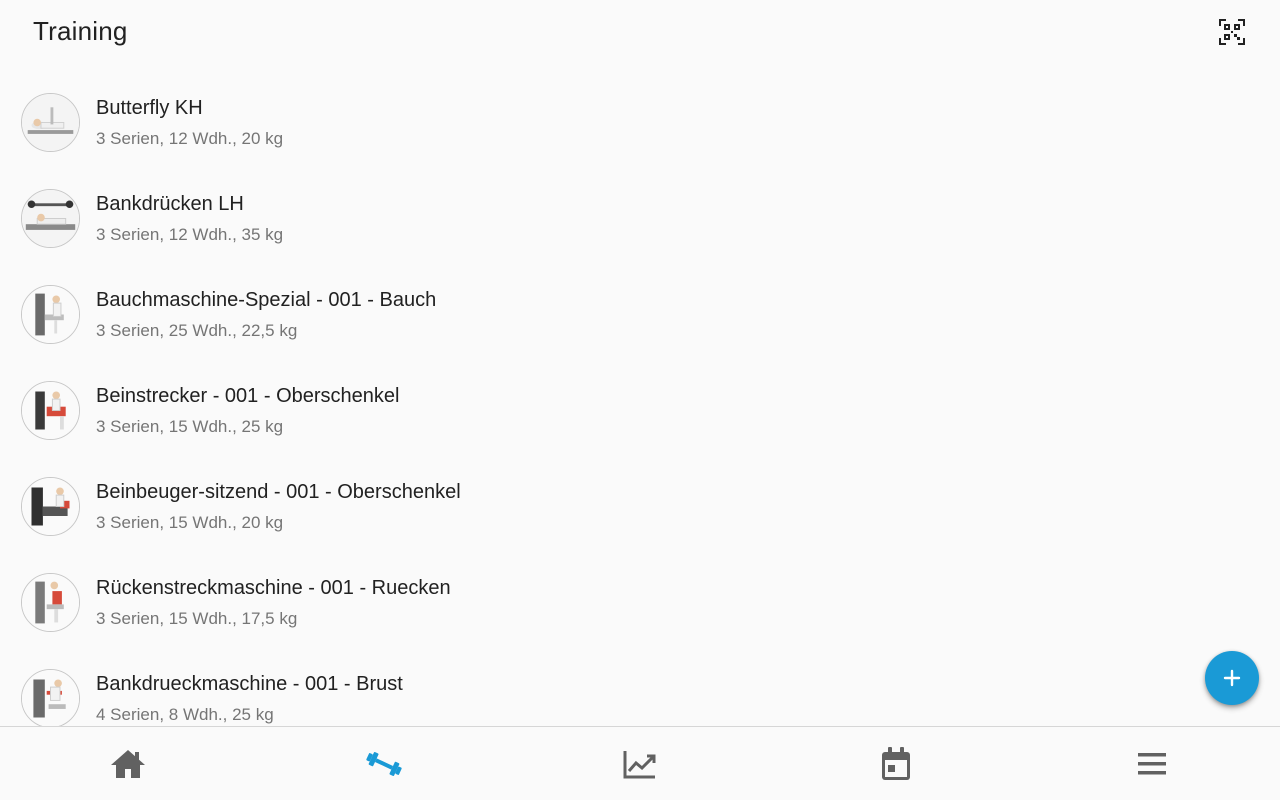 The width and height of the screenshot is (1280, 800). I want to click on nav-training, so click(384, 763).